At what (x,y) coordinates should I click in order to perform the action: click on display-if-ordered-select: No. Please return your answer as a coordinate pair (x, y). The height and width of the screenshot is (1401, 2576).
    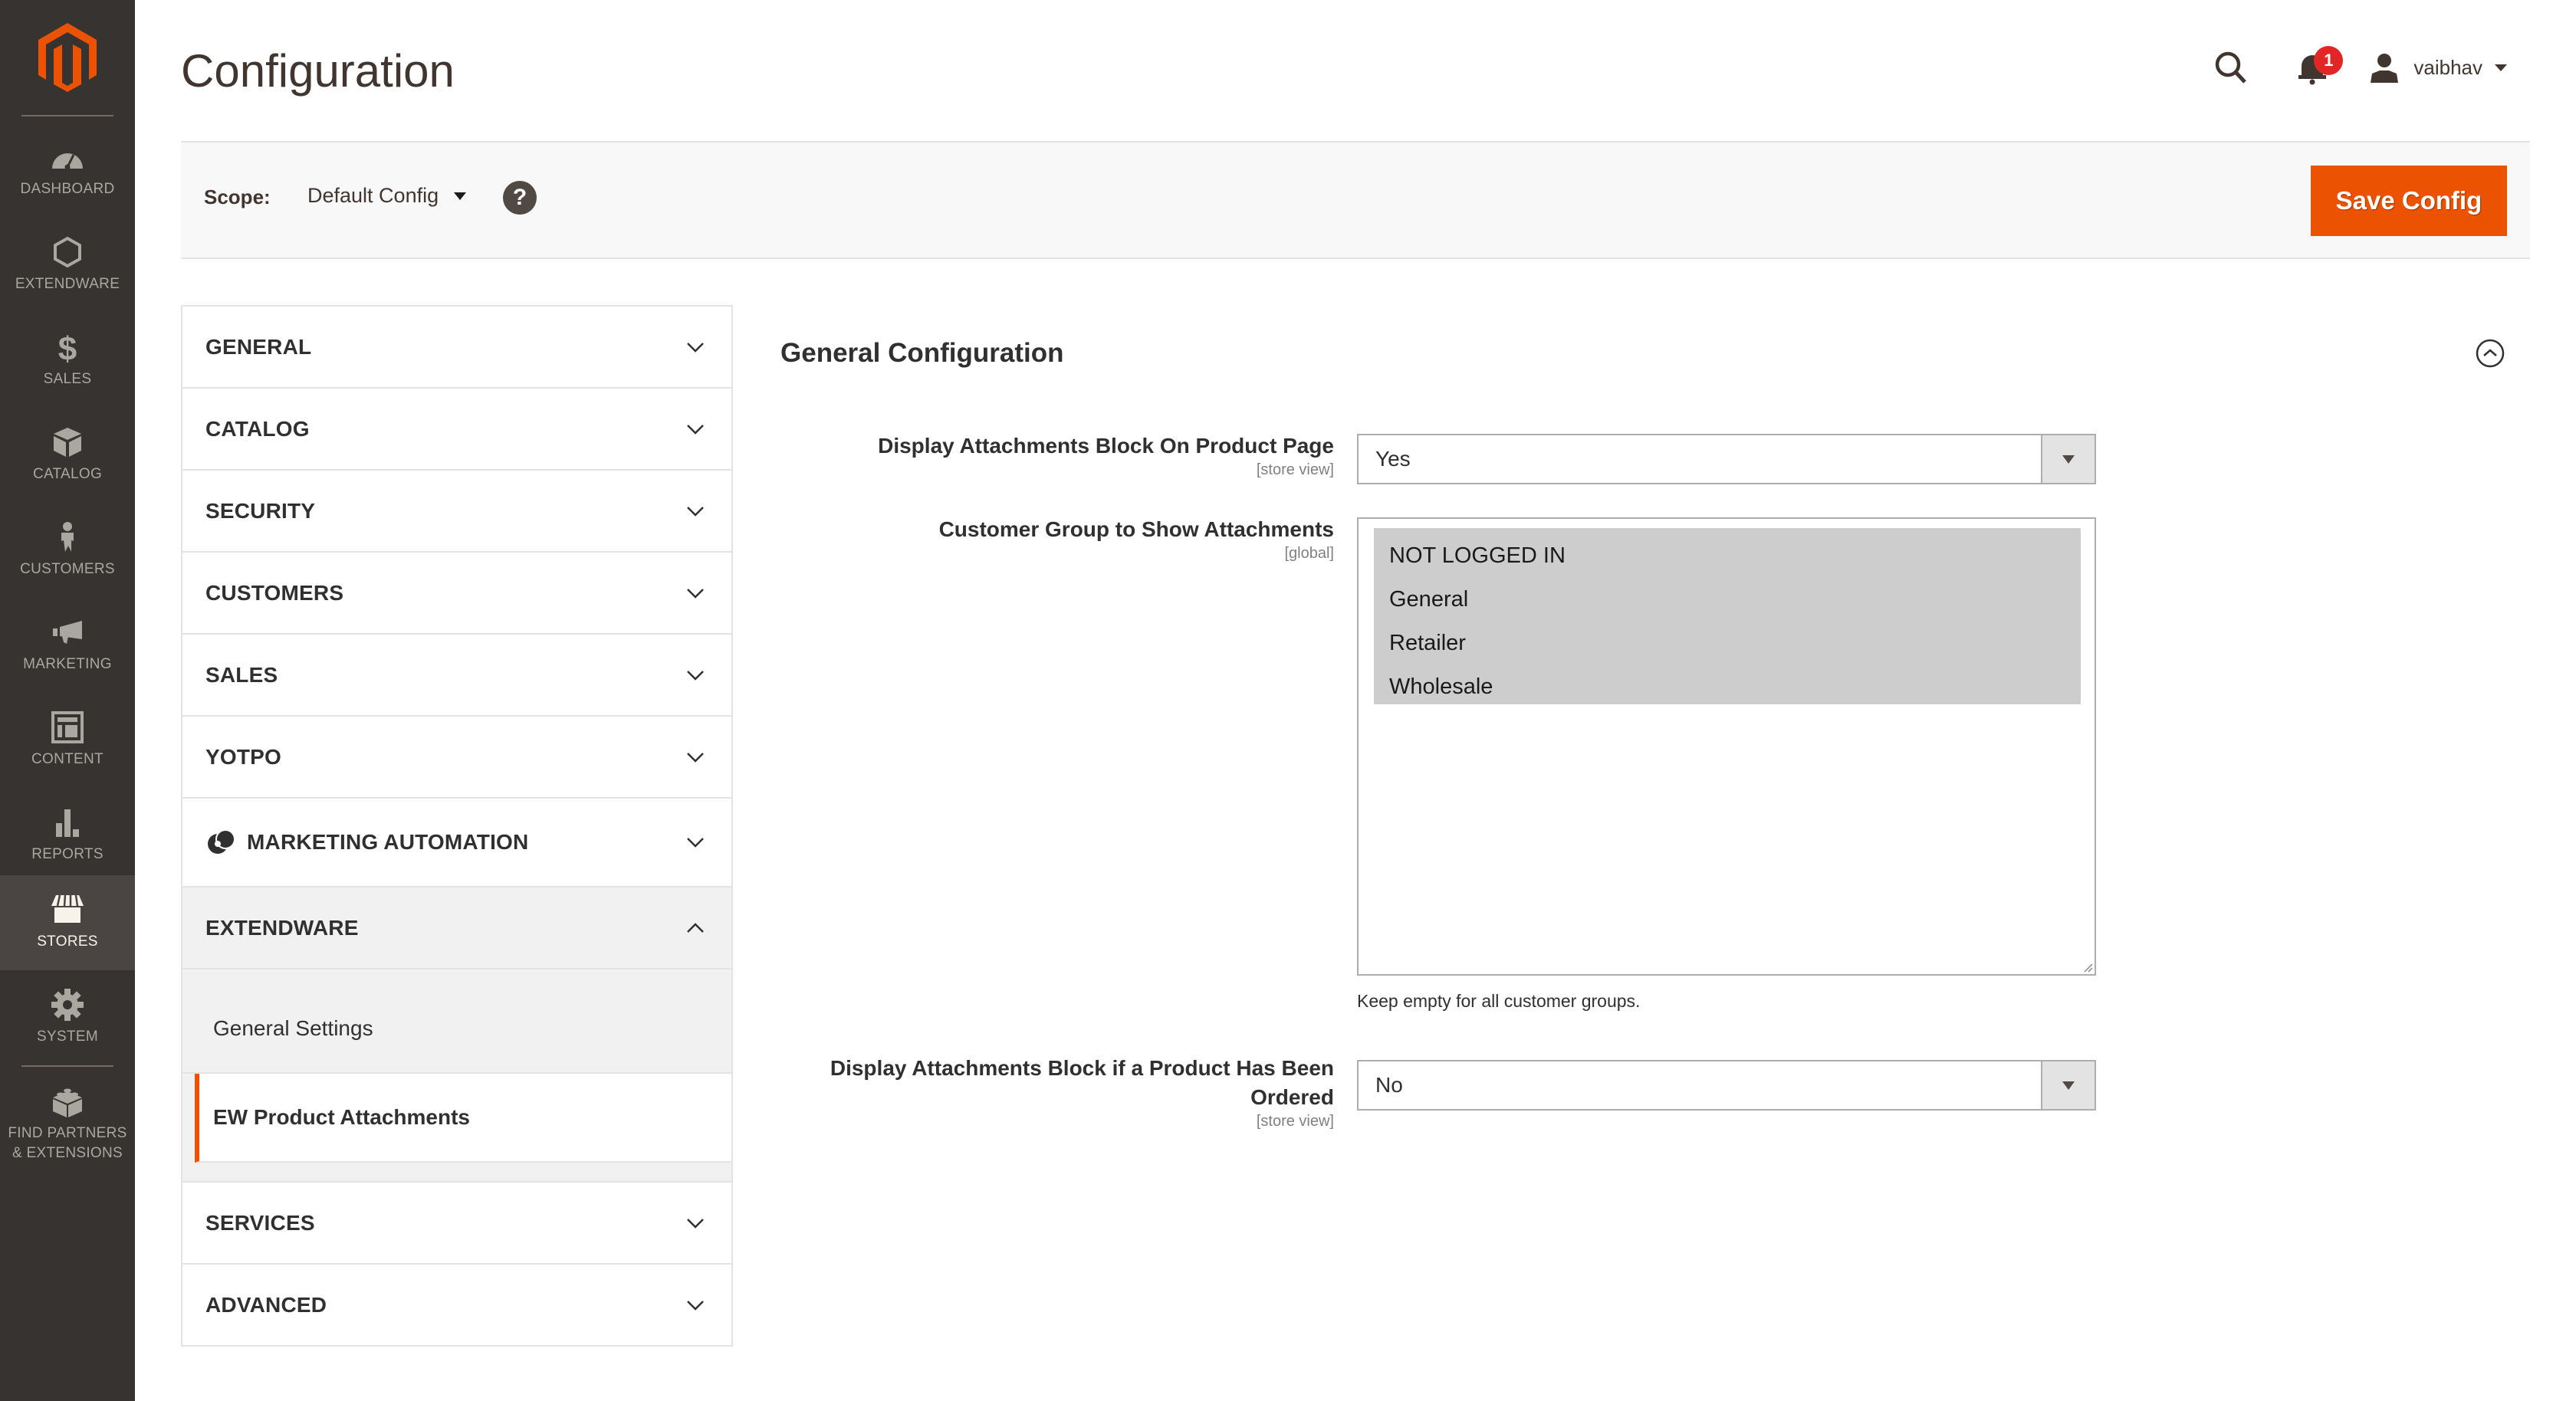
    Looking at the image, I should click on (1727, 1085).